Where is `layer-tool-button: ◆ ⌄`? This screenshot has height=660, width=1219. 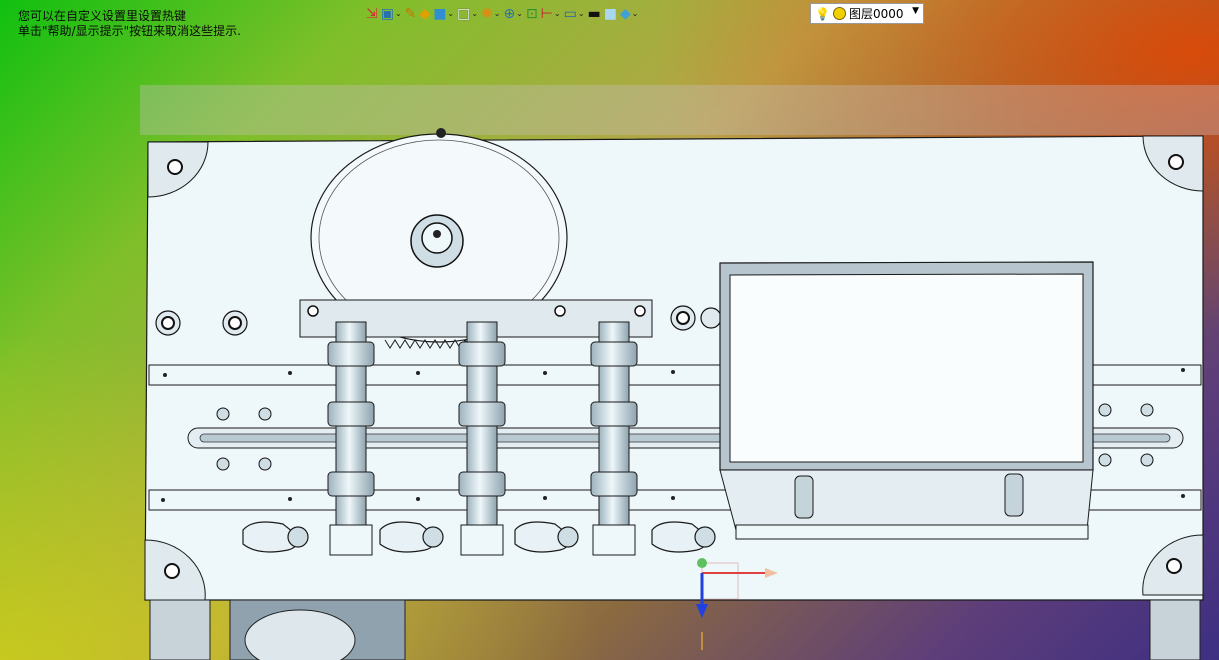
layer-tool-button: ◆ ⌄ is located at coordinates (629, 14).